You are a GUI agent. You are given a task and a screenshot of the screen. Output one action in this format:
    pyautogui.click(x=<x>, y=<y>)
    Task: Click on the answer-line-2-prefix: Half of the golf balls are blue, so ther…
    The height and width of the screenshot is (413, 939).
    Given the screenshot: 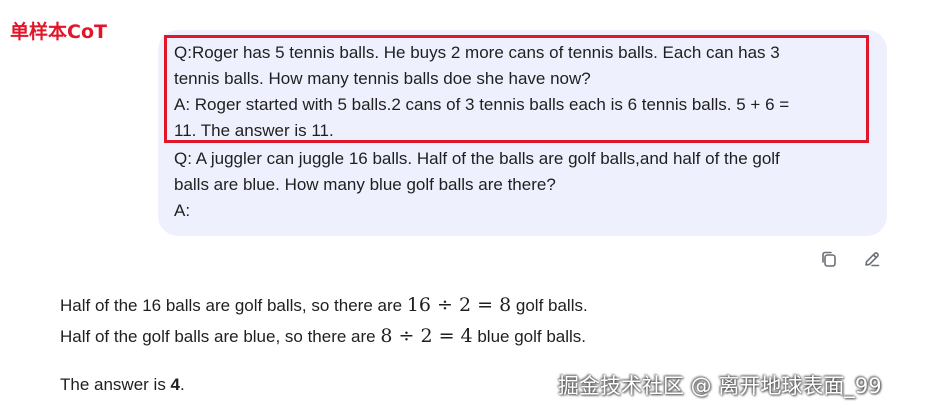 What is the action you would take?
    pyautogui.click(x=220, y=336)
    